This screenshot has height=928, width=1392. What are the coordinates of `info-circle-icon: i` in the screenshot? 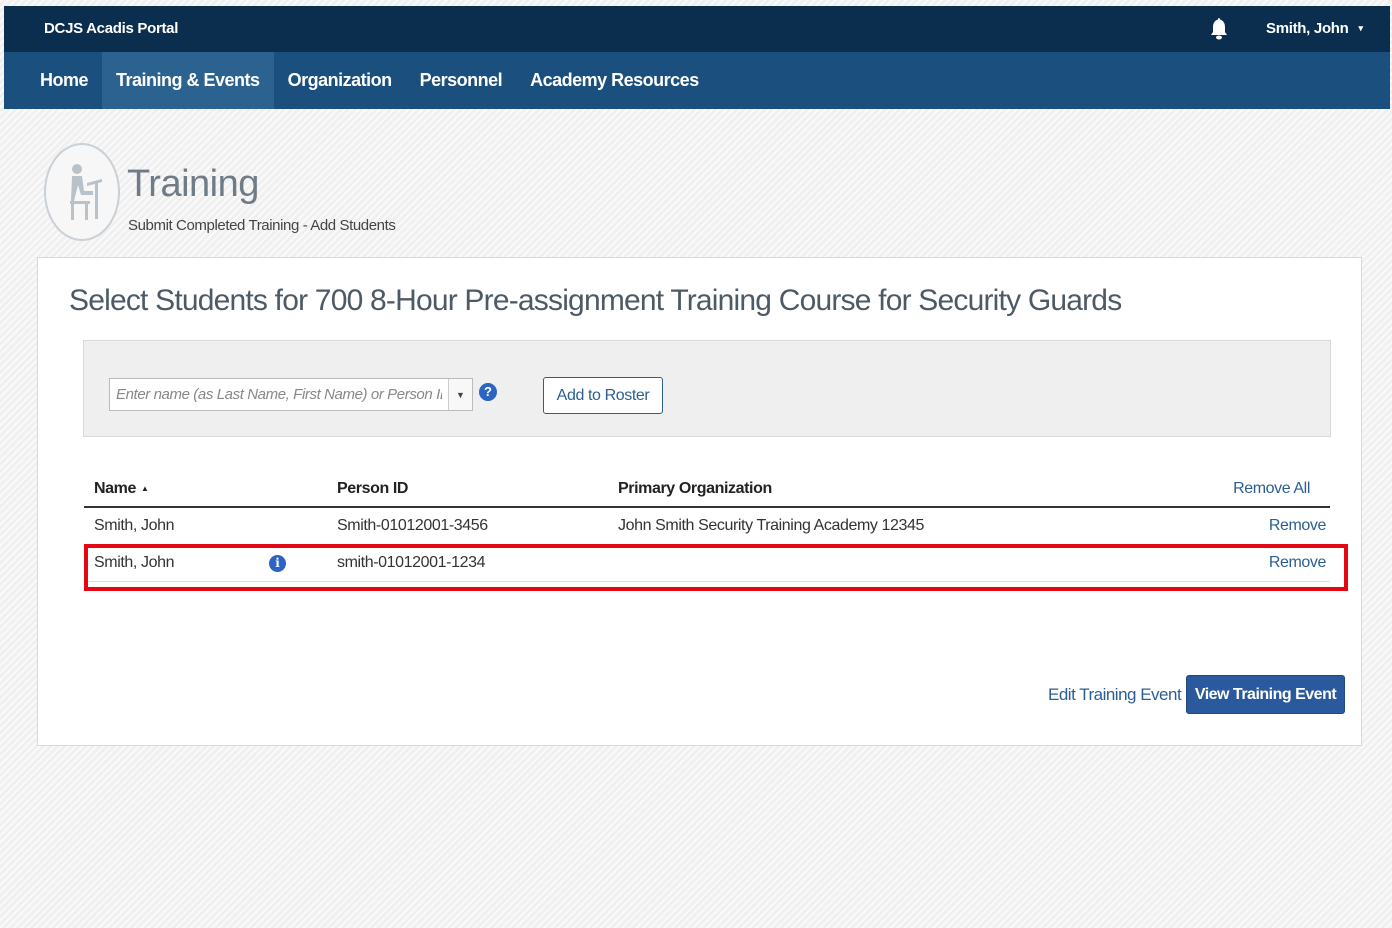 It's located at (277, 563).